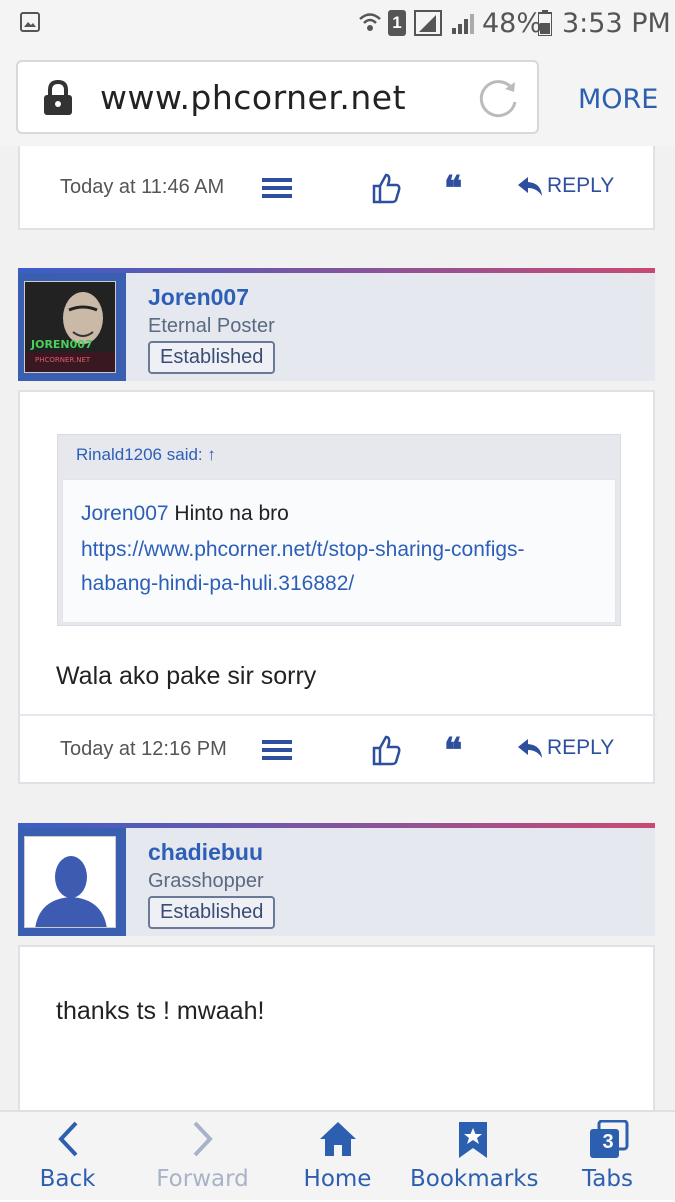  Describe the element at coordinates (607, 1157) in the screenshot. I see `tabs-button: 3 Tabs` at that location.